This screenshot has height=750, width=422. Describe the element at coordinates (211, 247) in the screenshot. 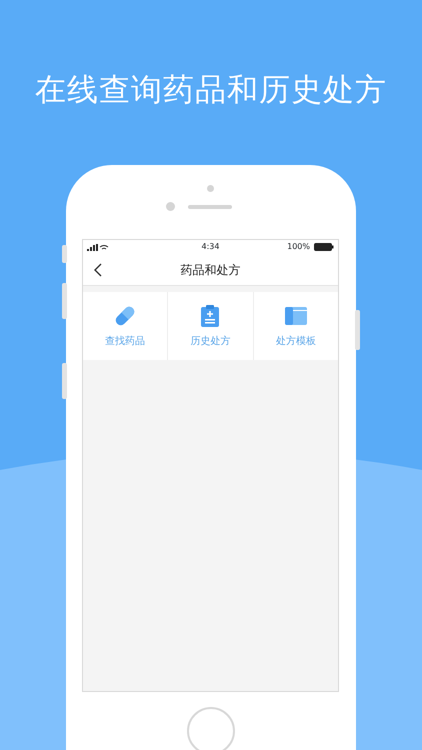

I see `status-time: 4:34` at that location.